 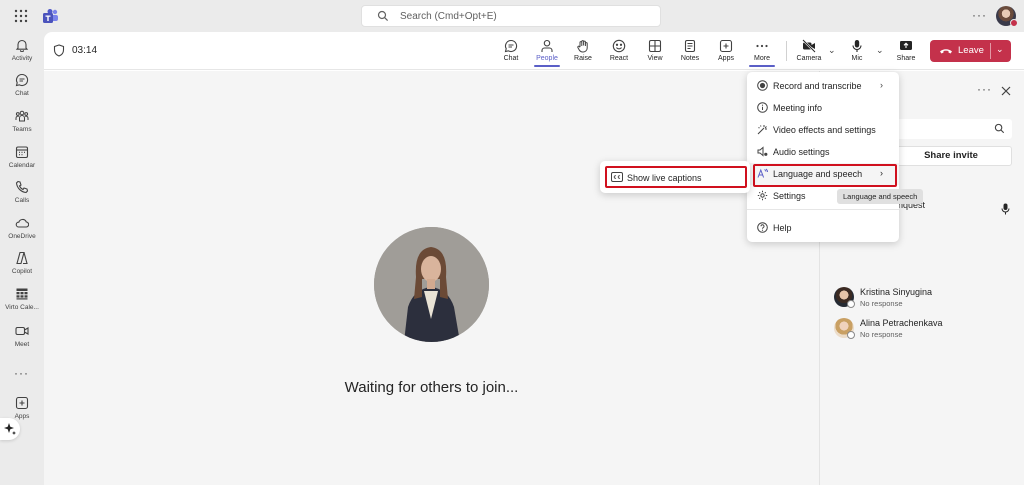 I want to click on toolbar-label: Camera, so click(x=809, y=58).